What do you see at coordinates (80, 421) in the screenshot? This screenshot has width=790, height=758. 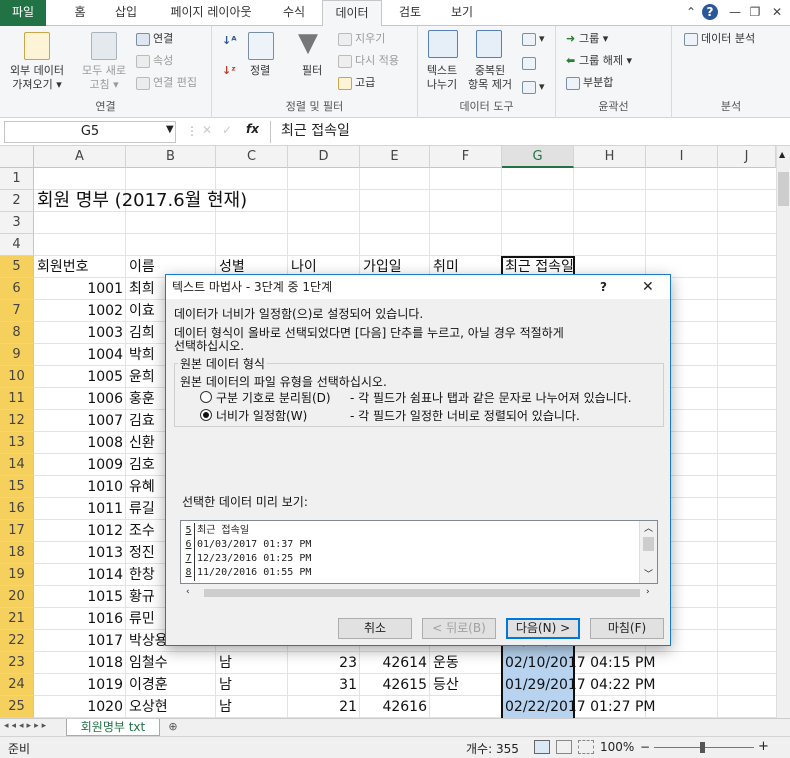 I see `member-id-cell: 1007` at bounding box center [80, 421].